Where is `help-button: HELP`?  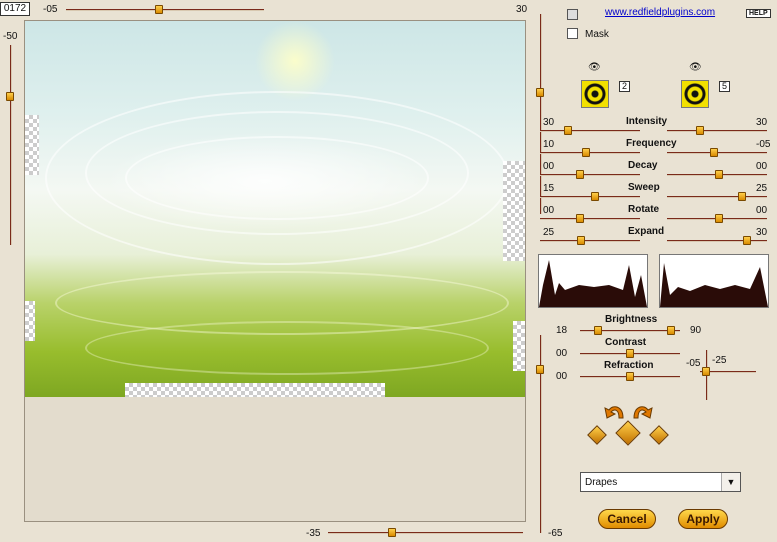 help-button: HELP is located at coordinates (758, 13).